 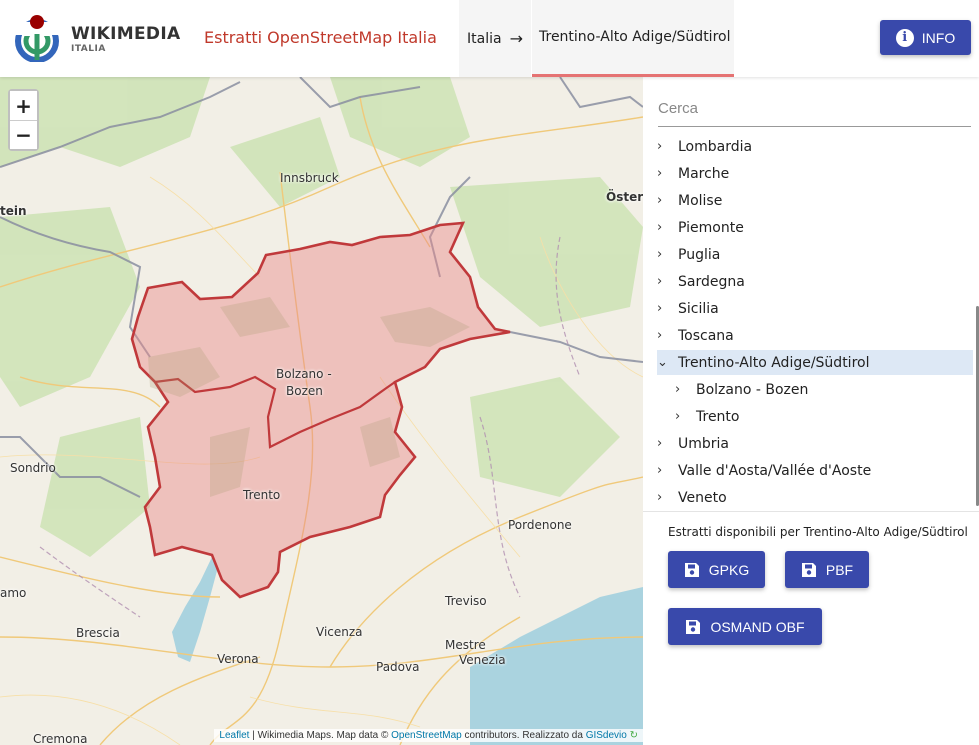 I want to click on download-pbf-label: PBF, so click(x=839, y=569).